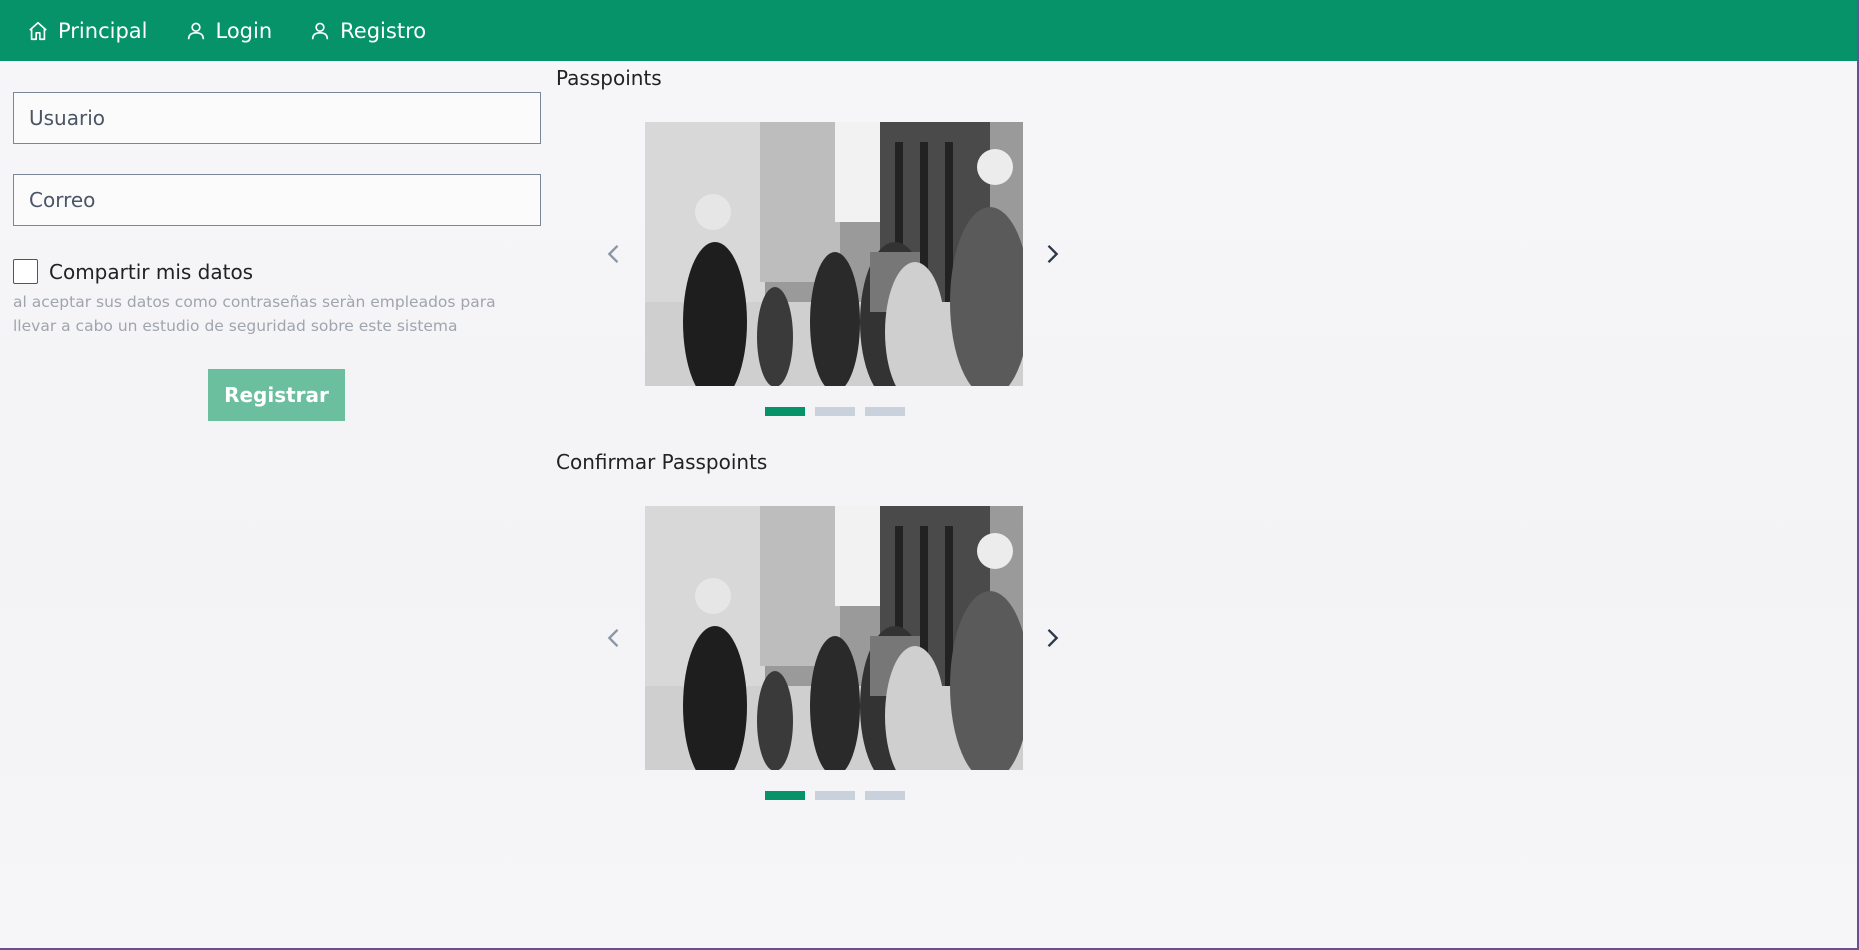 This screenshot has width=1859, height=950. I want to click on confirm-passpoints-image, so click(834, 638).